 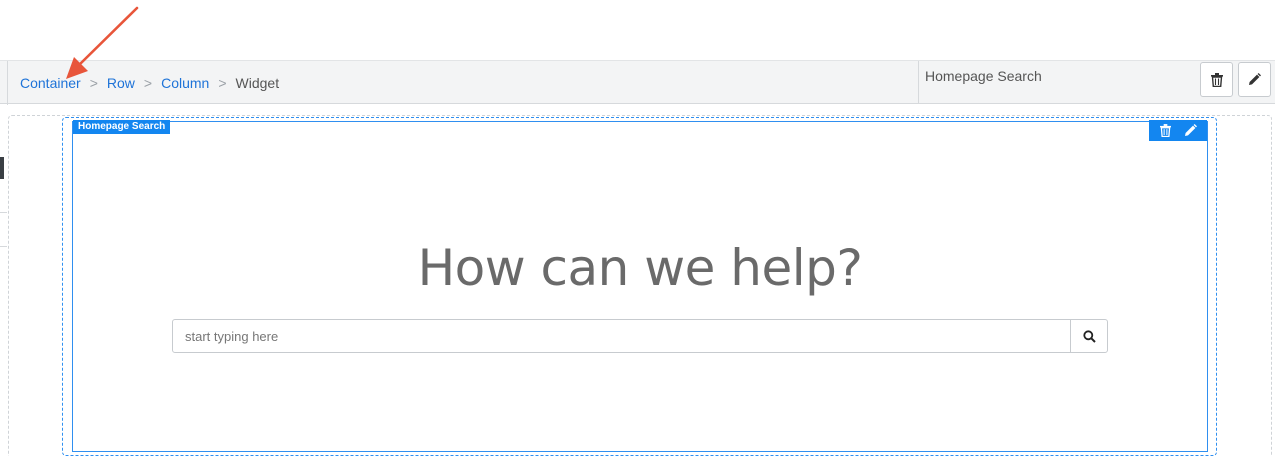 I want to click on widget-delete-button, so click(x=1166, y=131).